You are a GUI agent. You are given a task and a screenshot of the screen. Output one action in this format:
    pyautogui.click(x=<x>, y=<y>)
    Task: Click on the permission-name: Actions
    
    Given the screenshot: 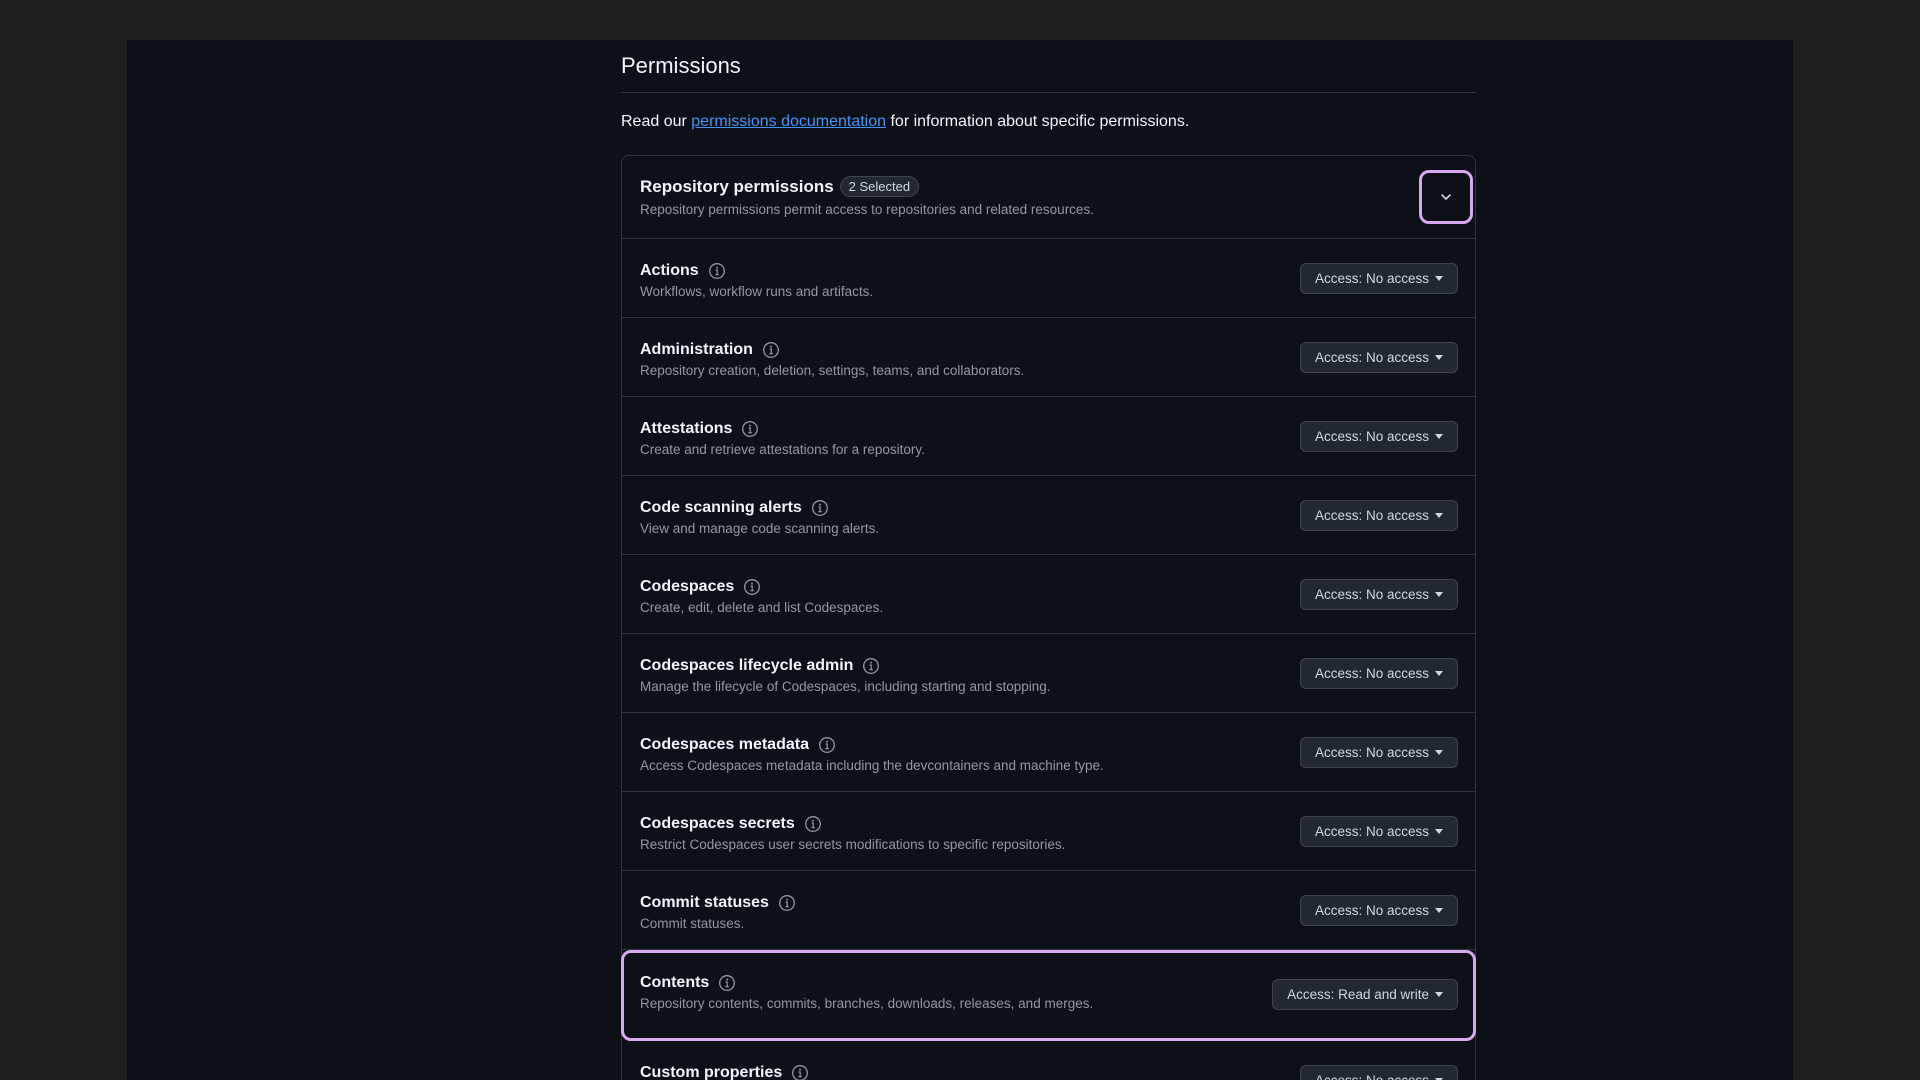 What is the action you would take?
    pyautogui.click(x=669, y=270)
    